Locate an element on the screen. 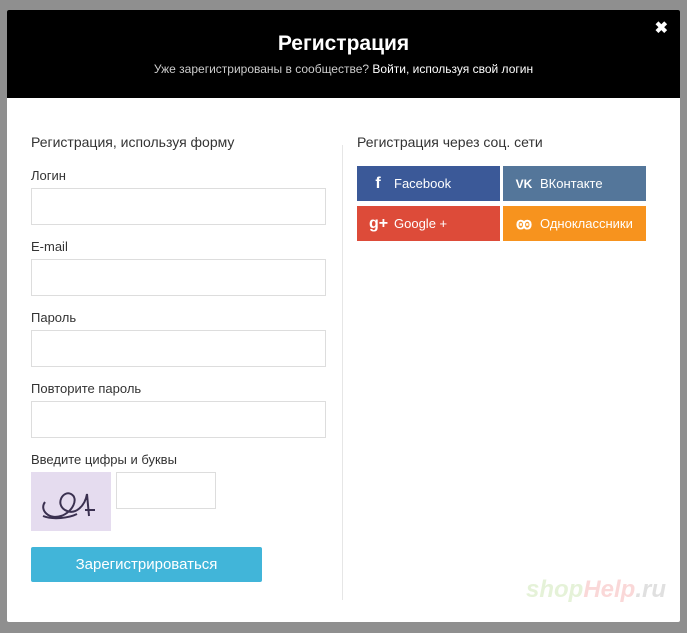  facebook-button: f Facebook is located at coordinates (428, 183).